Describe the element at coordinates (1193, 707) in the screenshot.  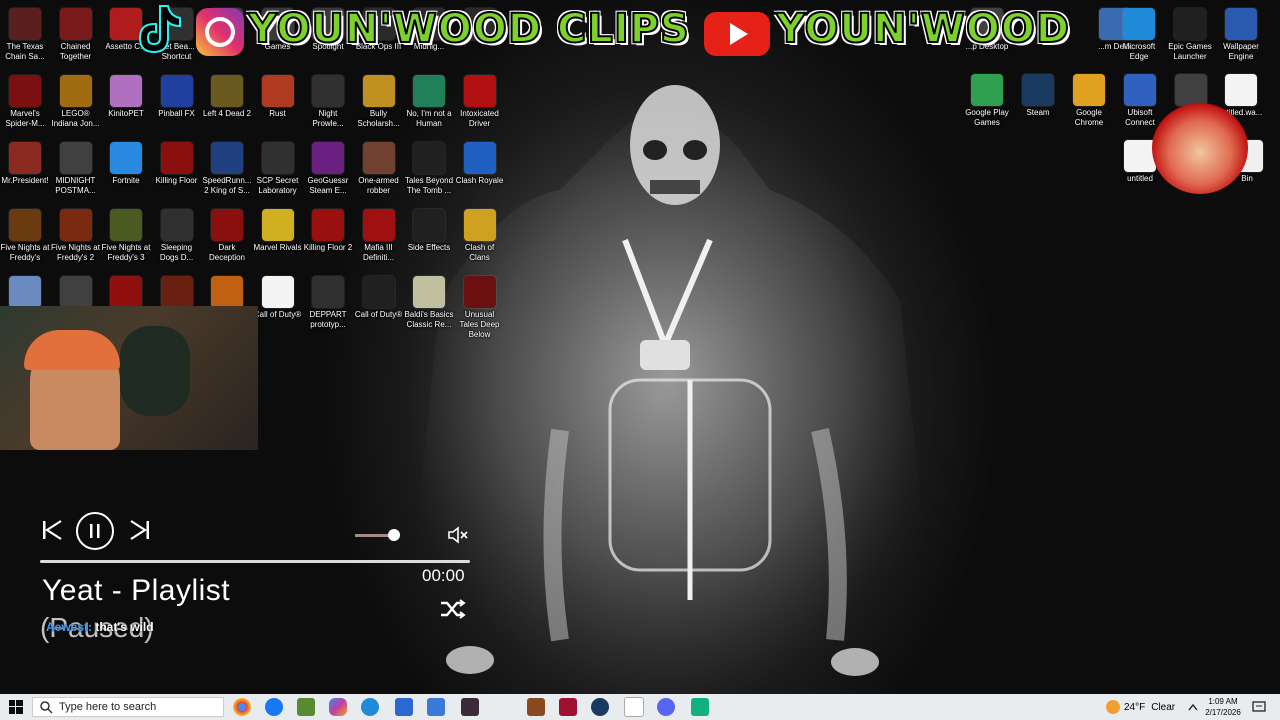
I see `tray-chevron-button` at that location.